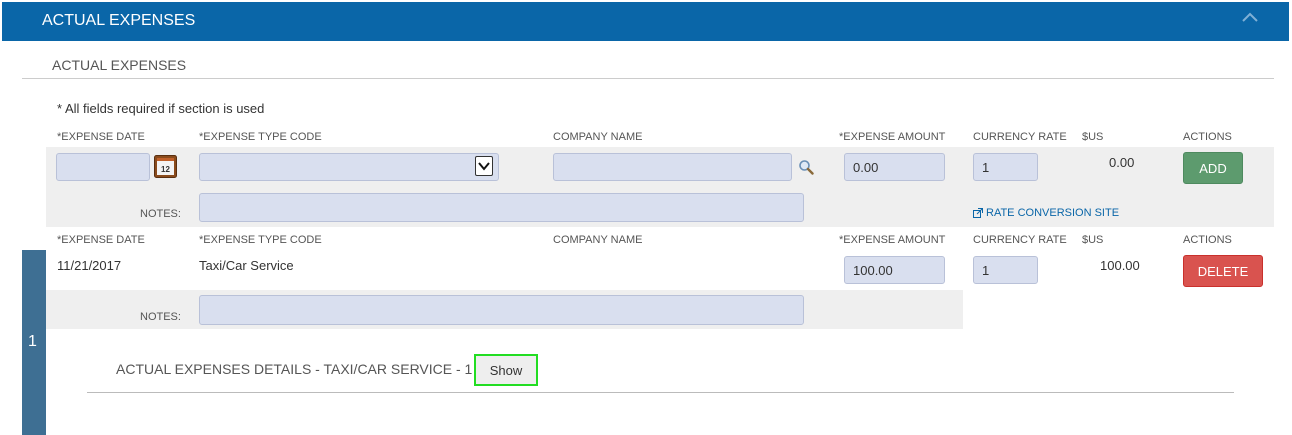 The height and width of the screenshot is (435, 1292). What do you see at coordinates (160, 317) in the screenshot?
I see `row-notes-label: NOTES:` at bounding box center [160, 317].